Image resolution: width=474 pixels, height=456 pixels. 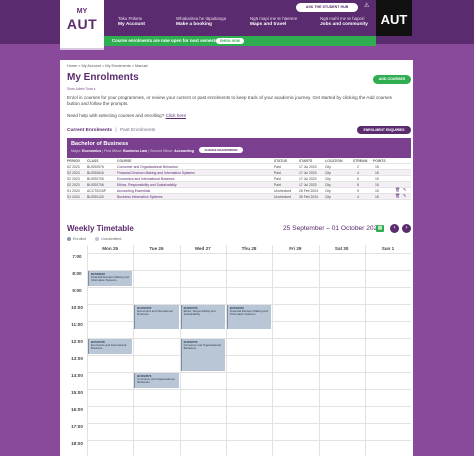 I want to click on cell-status: Unchecked, so click(x=282, y=197).